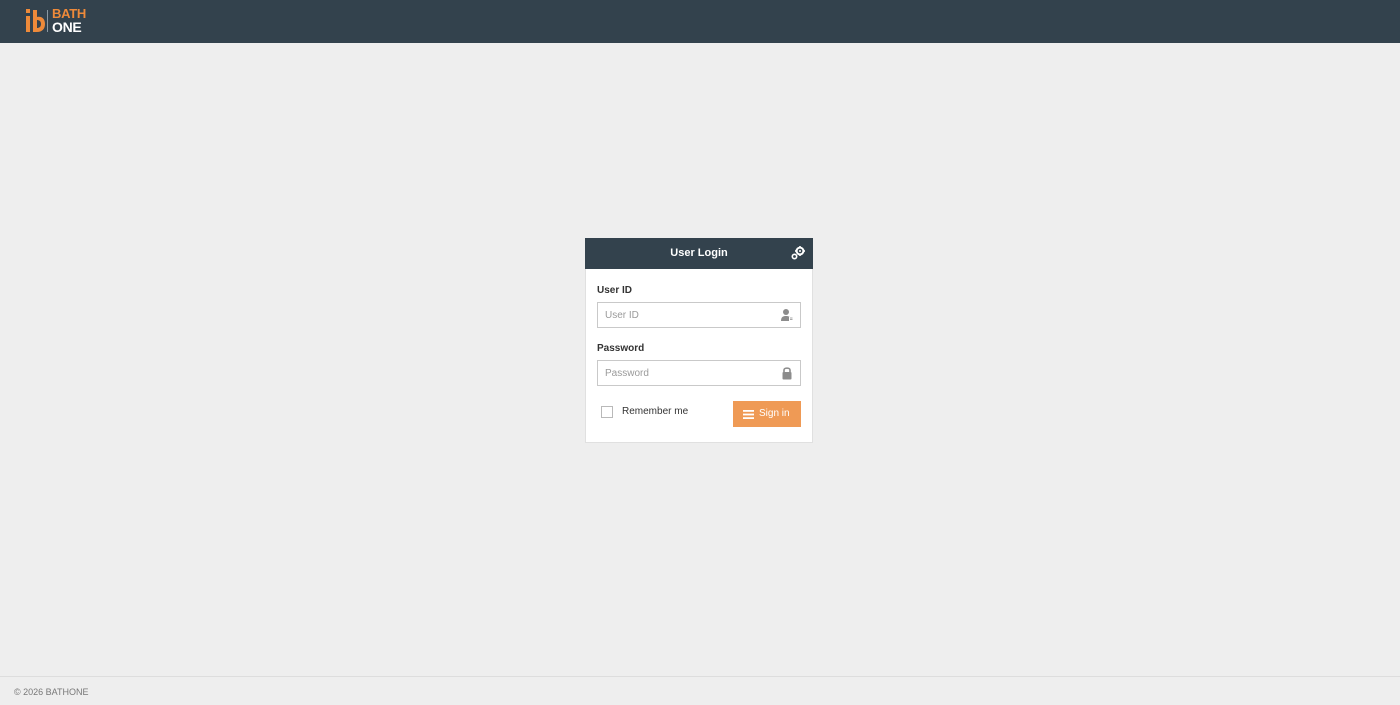  Describe the element at coordinates (798, 253) in the screenshot. I see `gear-icon` at that location.